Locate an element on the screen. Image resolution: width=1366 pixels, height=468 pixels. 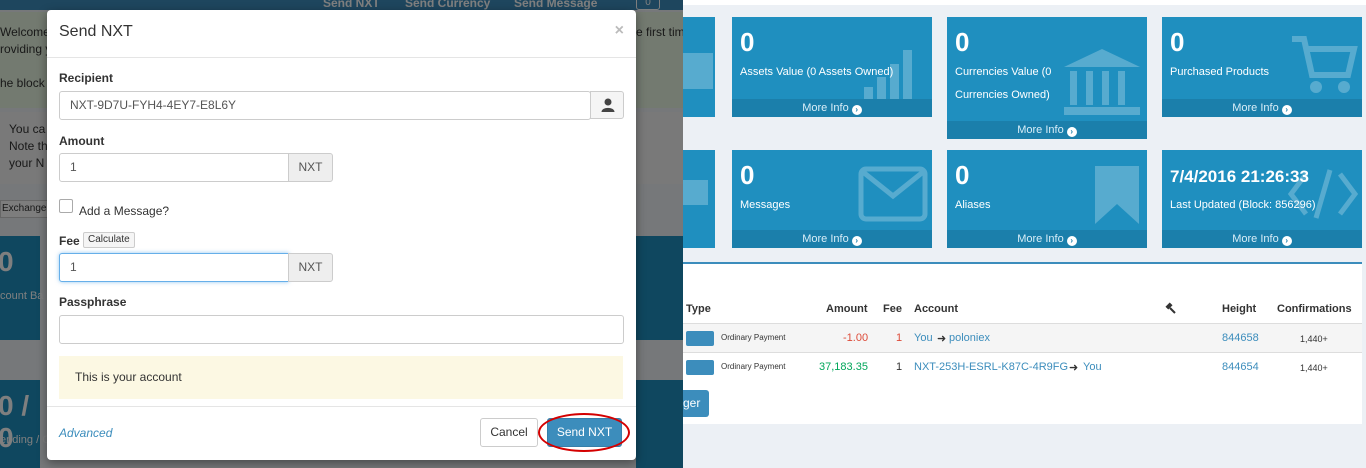
gavel-icon is located at coordinates (1170, 308).